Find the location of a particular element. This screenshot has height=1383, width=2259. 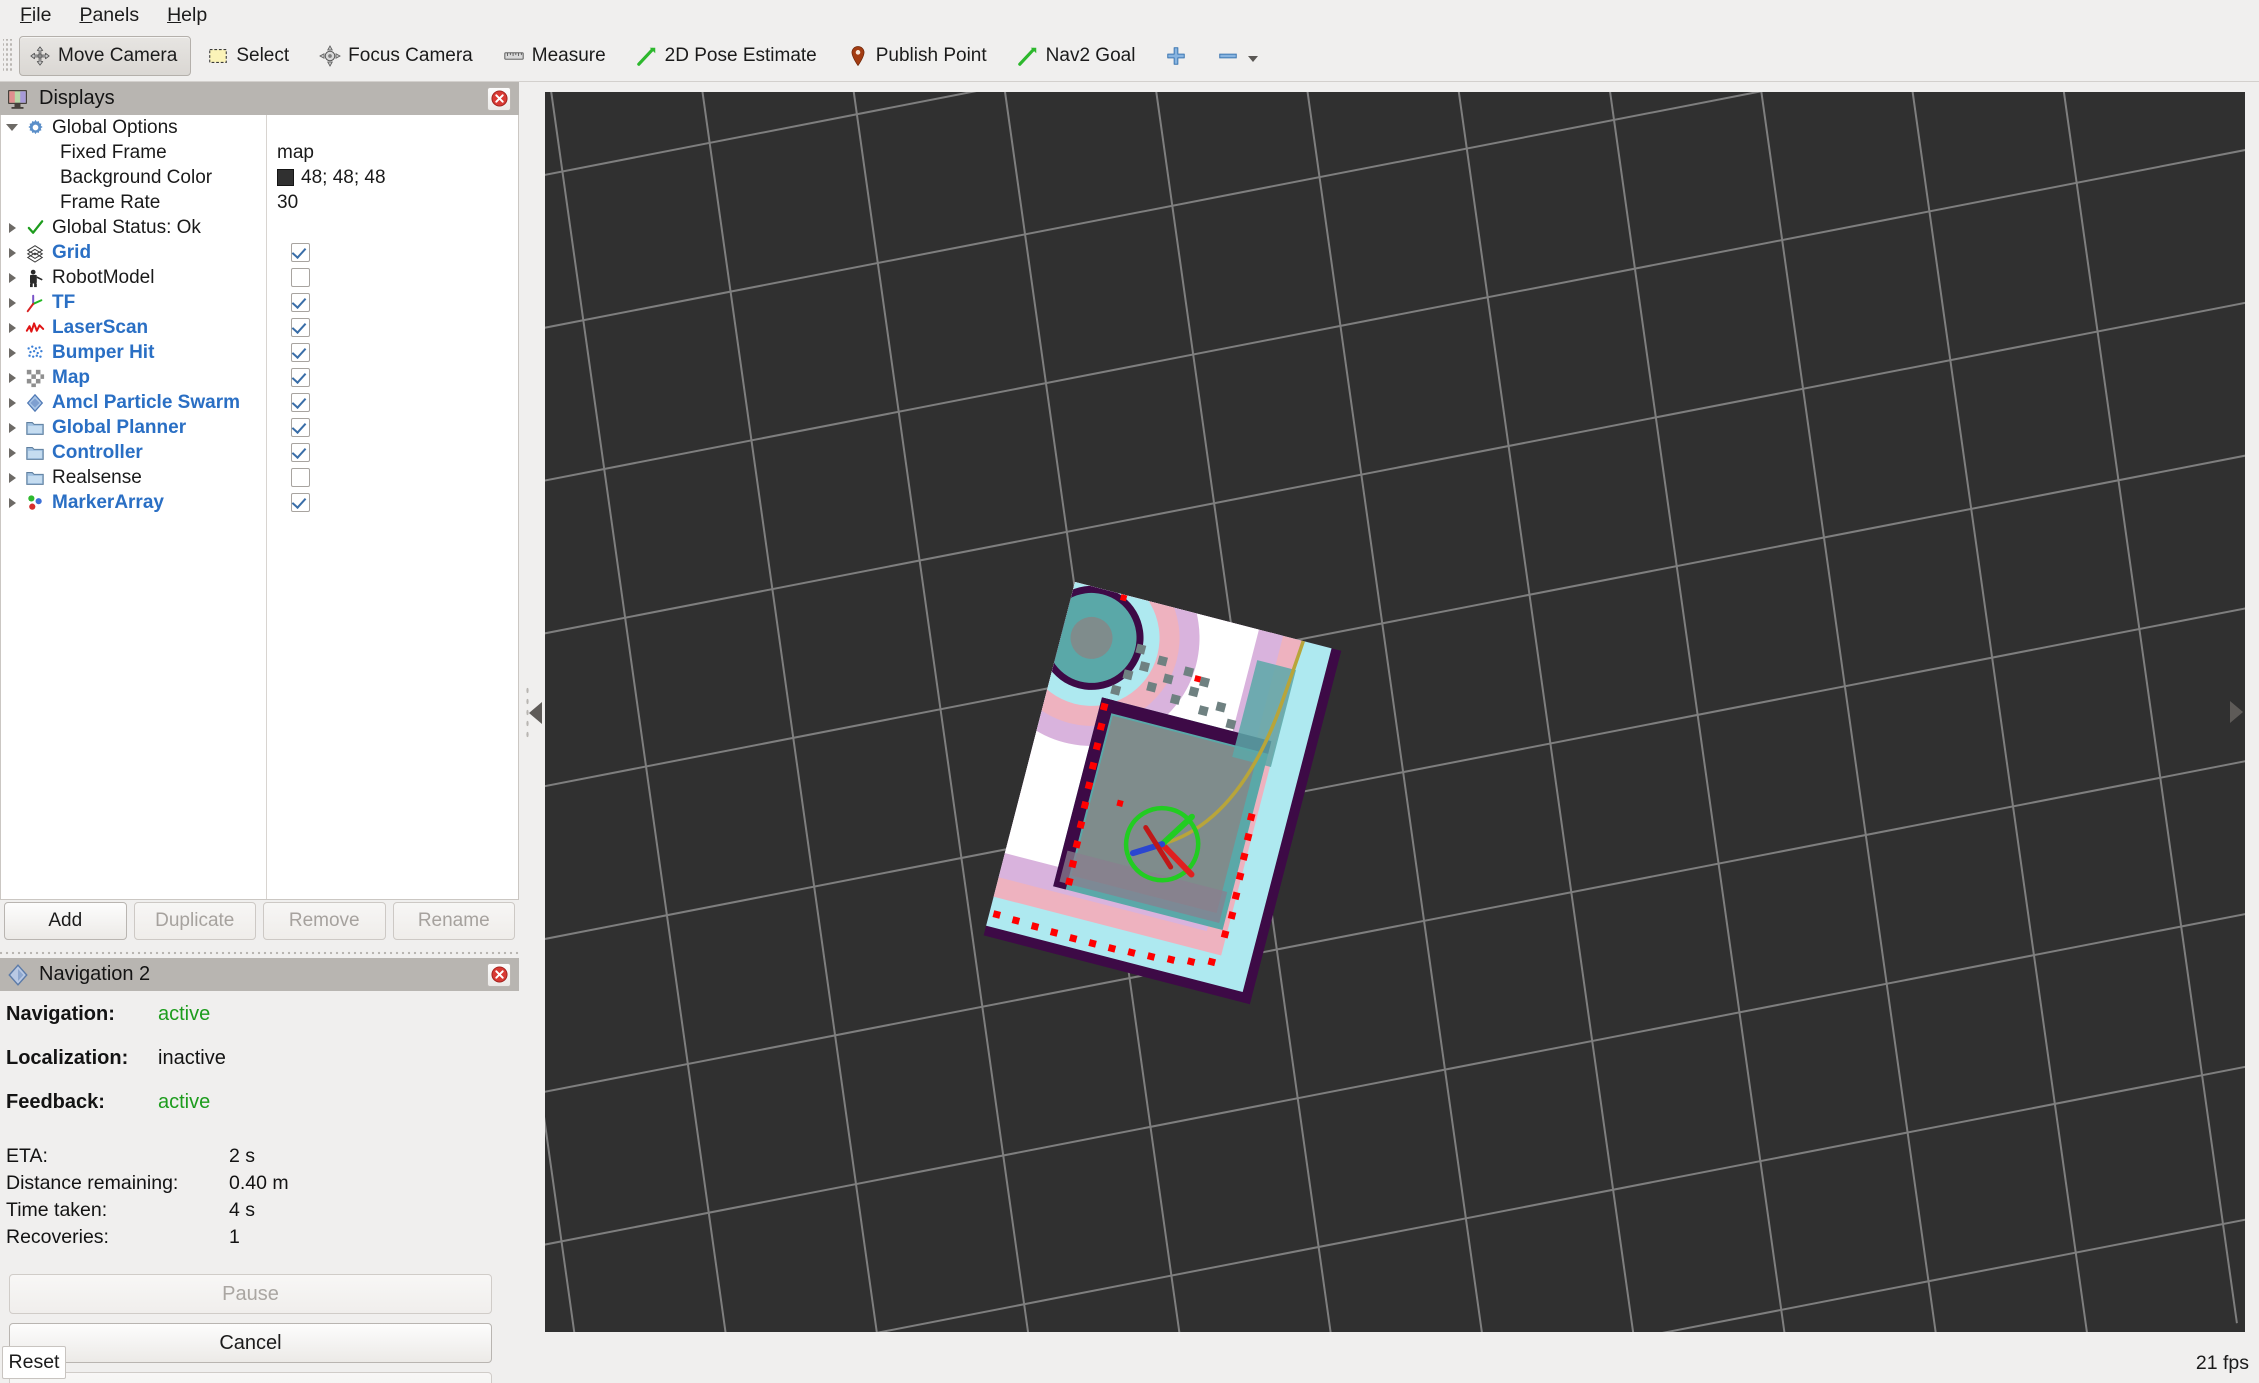

chevron-down-icon is located at coordinates (1253, 58).